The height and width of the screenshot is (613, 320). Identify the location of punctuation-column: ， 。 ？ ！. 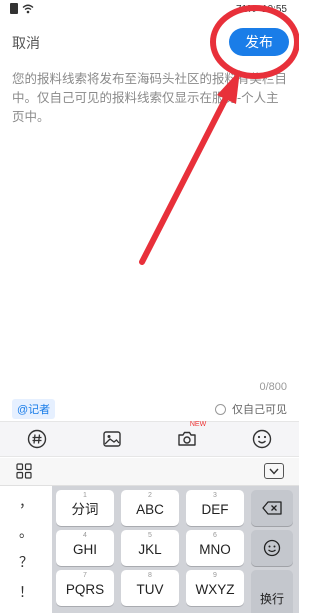
(26, 549).